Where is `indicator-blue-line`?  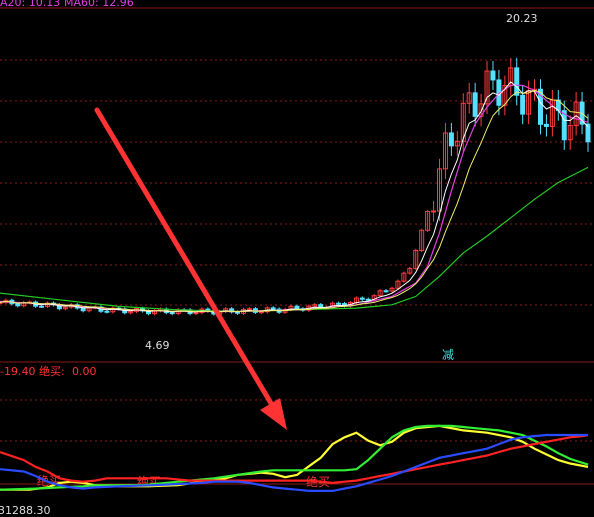
indicator-blue-line is located at coordinates (294, 462).